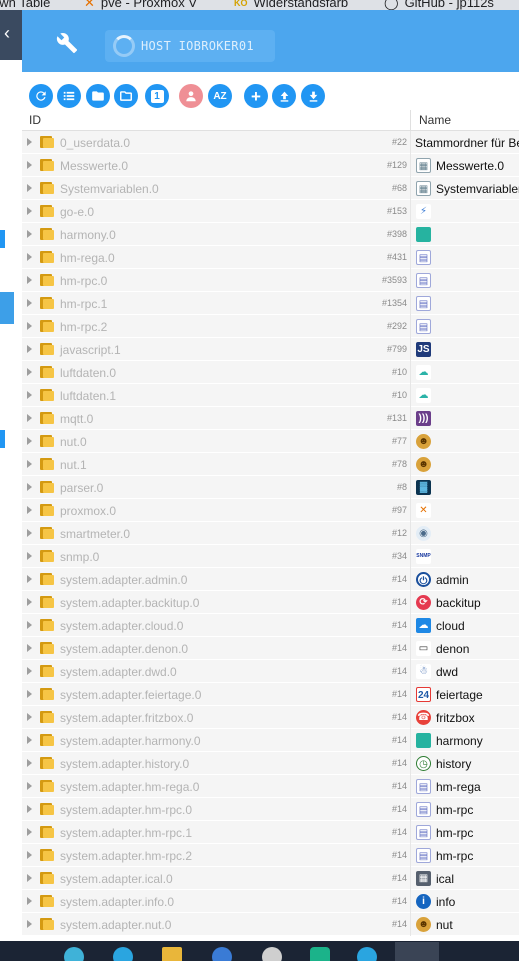 This screenshot has height=961, width=519. What do you see at coordinates (270, 188) in the screenshot?
I see `table-row: Systemvariablen.0 #68 ▦ Systemvariablen` at bounding box center [270, 188].